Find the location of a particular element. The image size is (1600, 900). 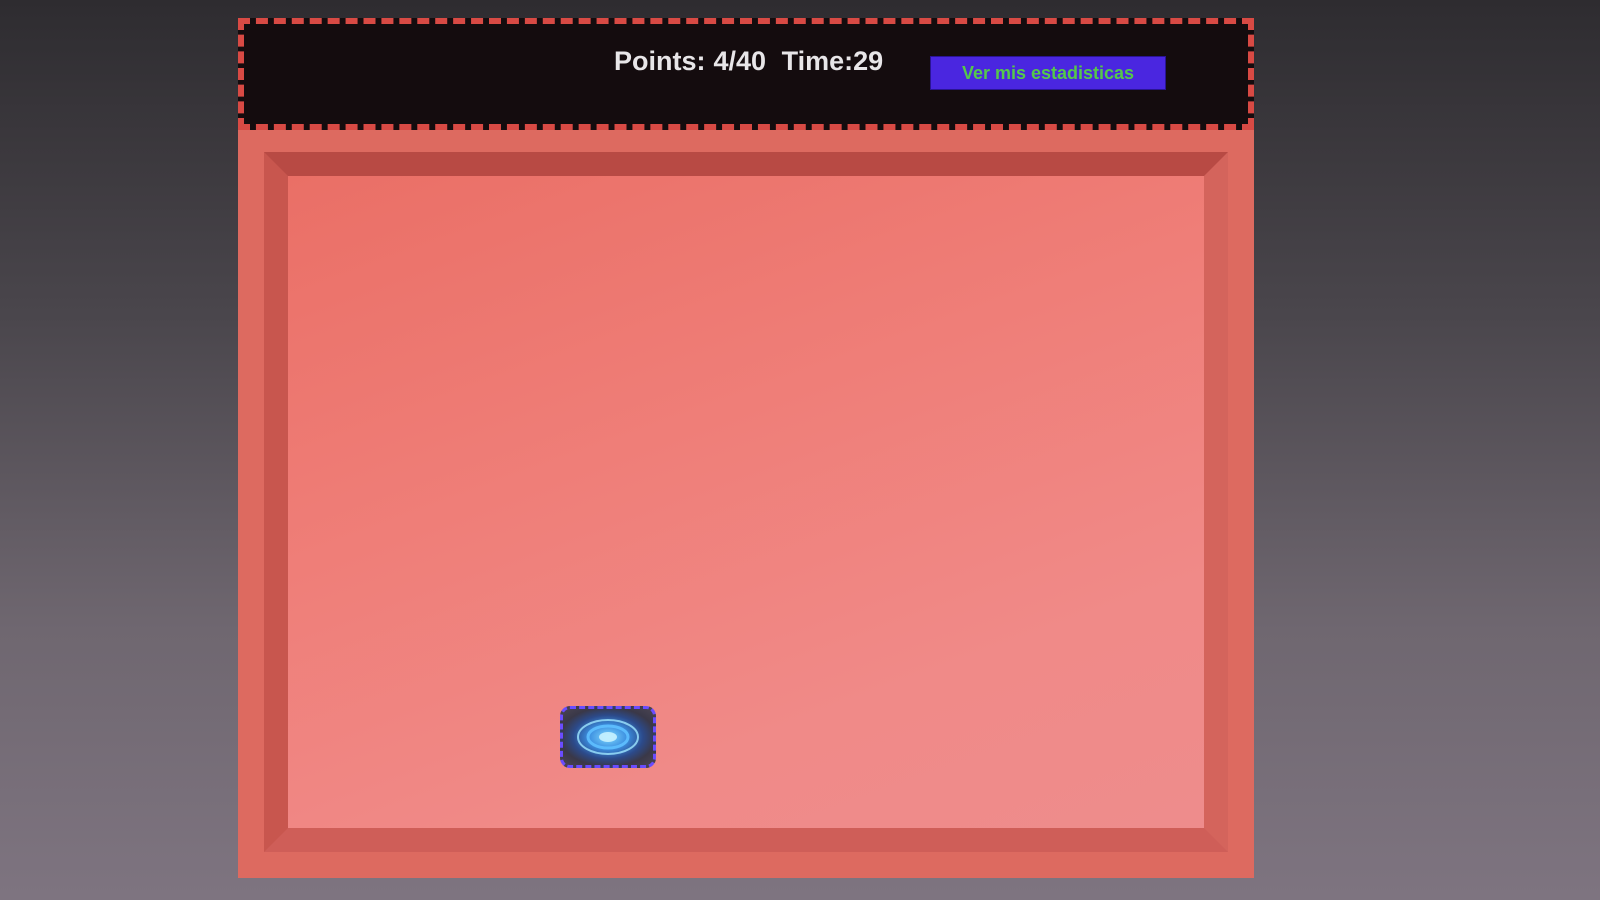

time-value: 29 is located at coordinates (868, 61).